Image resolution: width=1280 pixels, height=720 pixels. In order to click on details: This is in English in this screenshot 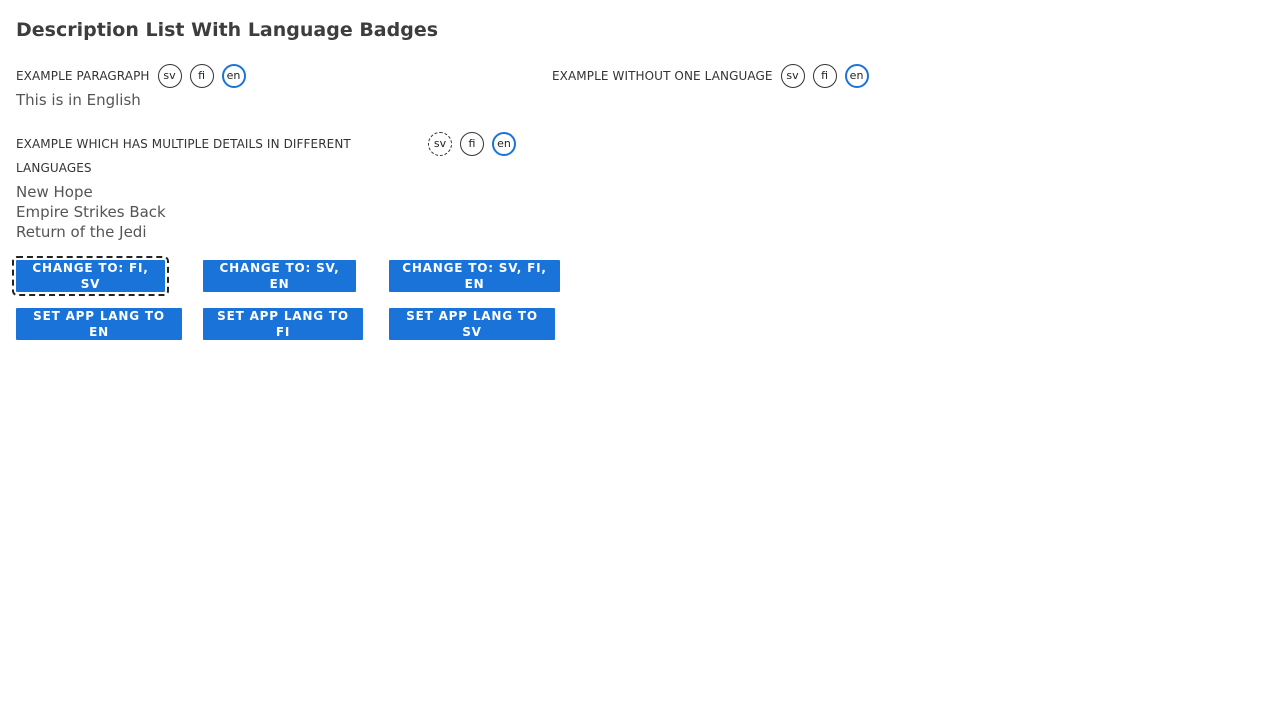, I will do `click(135, 100)`.